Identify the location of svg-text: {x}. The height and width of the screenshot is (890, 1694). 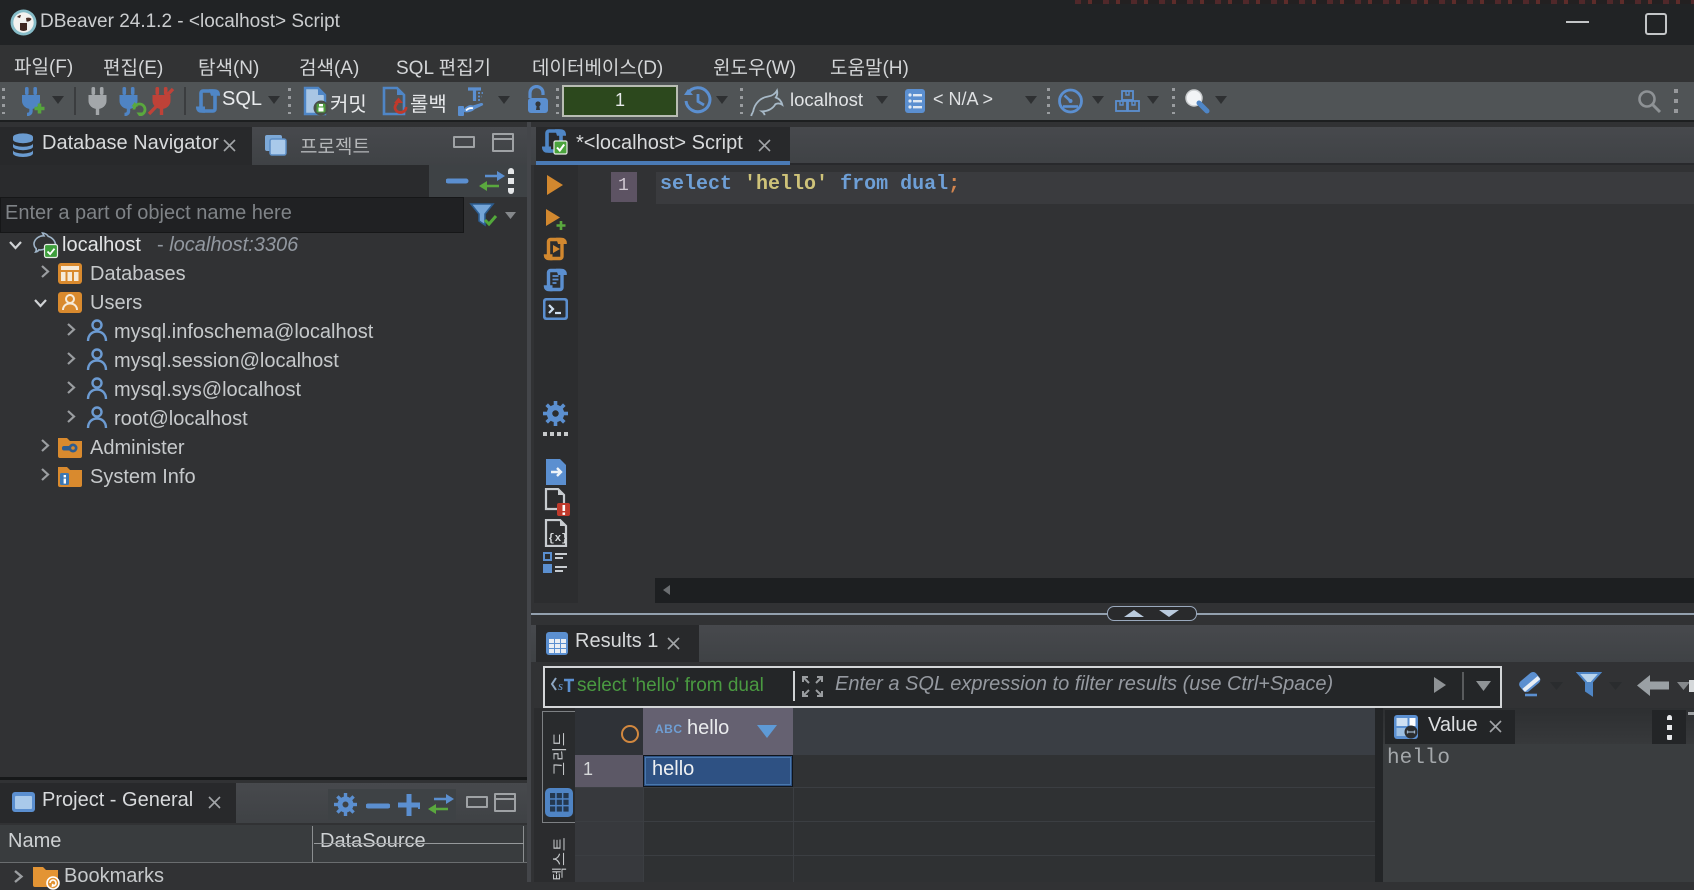
(558, 539).